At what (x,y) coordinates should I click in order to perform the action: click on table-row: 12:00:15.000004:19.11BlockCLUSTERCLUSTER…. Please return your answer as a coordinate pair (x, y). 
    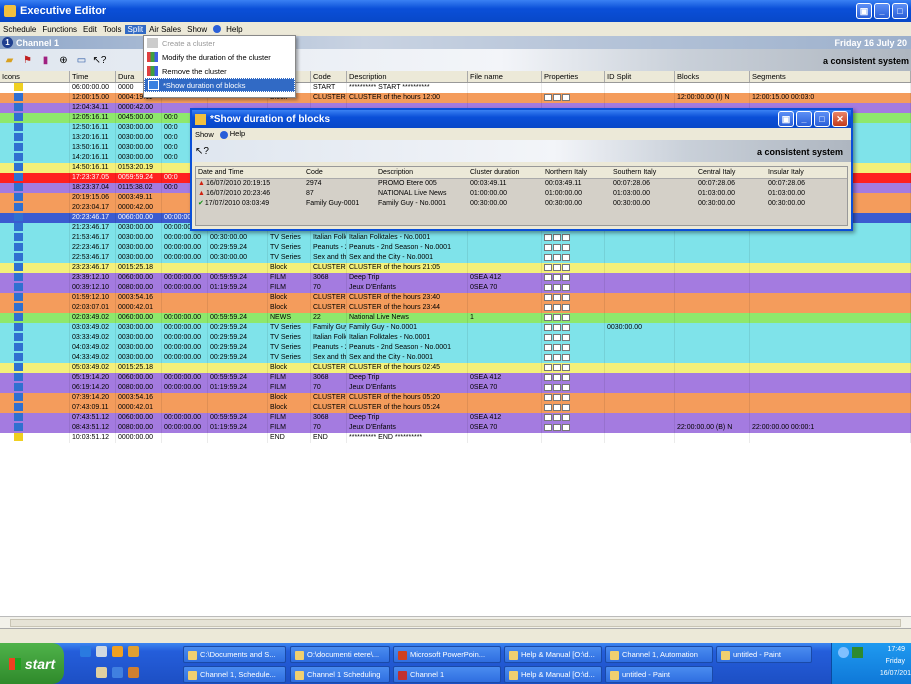
    Looking at the image, I should click on (455, 98).